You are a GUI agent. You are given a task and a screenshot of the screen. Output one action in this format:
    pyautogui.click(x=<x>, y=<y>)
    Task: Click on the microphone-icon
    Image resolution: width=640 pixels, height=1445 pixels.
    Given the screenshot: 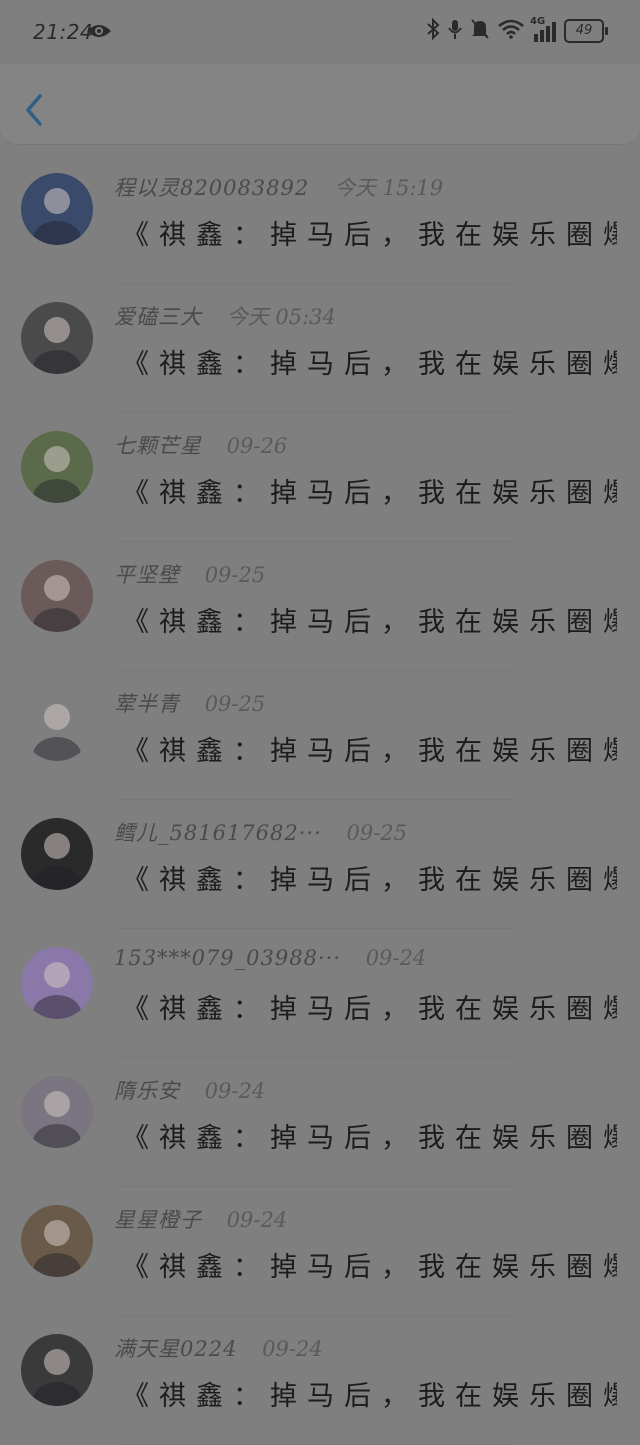 What is the action you would take?
    pyautogui.click(x=455, y=31)
    